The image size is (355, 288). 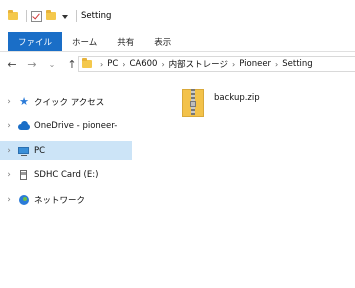 What do you see at coordinates (24, 200) in the screenshot?
I see `network-icon` at bounding box center [24, 200].